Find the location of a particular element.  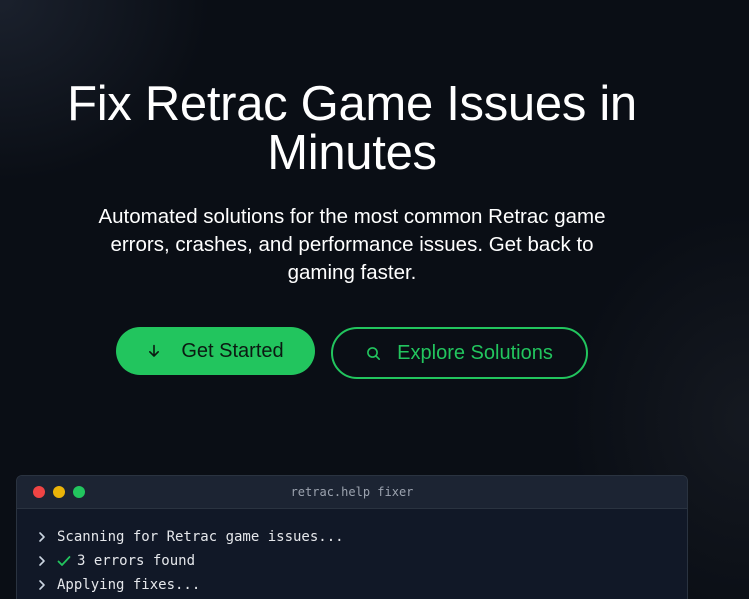

terminal-title: retrac.help fixer is located at coordinates (352, 492).